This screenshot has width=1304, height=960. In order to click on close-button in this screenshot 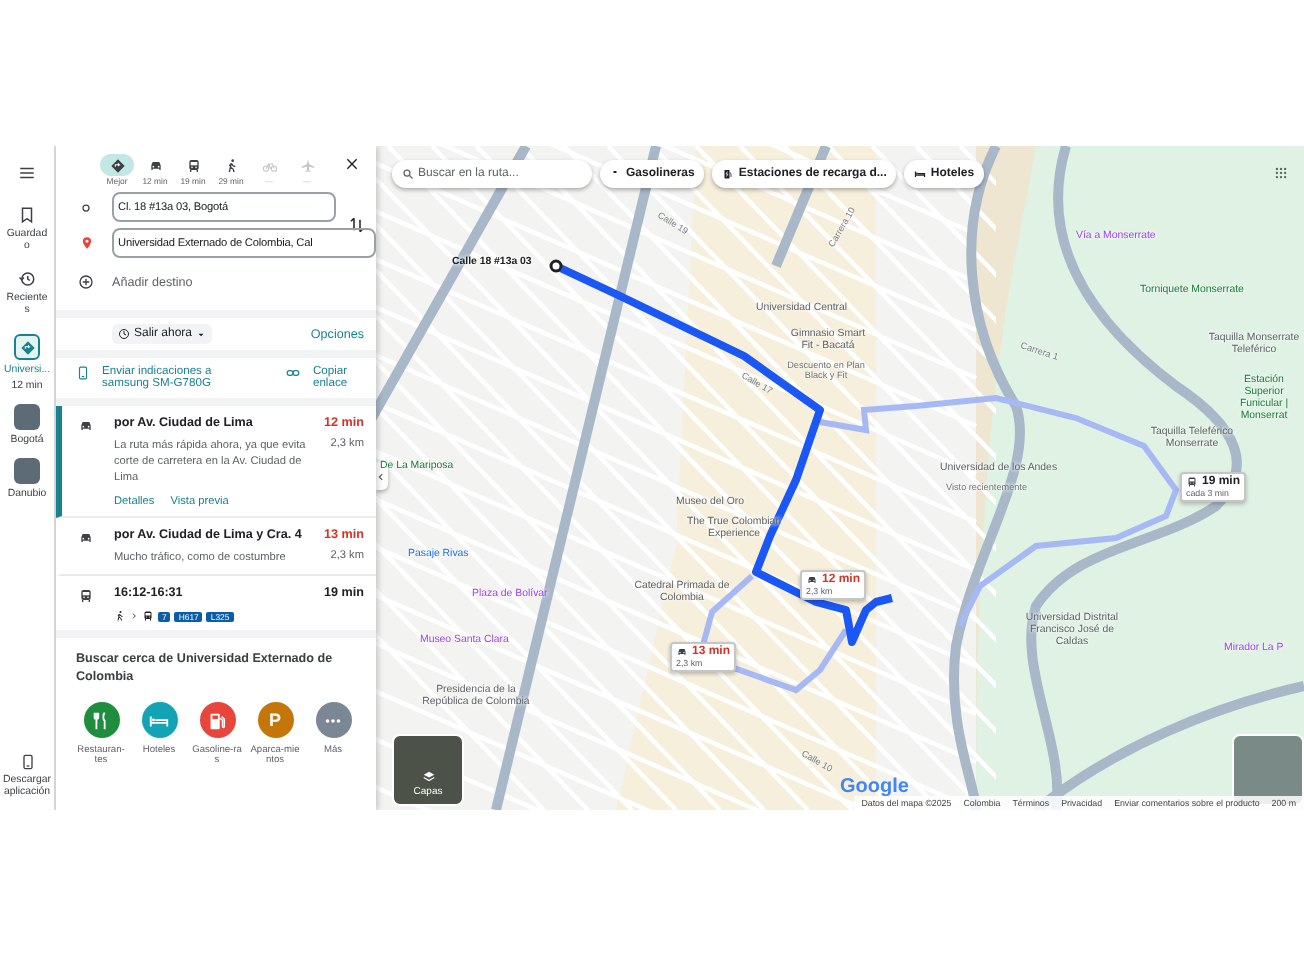, I will do `click(352, 164)`.